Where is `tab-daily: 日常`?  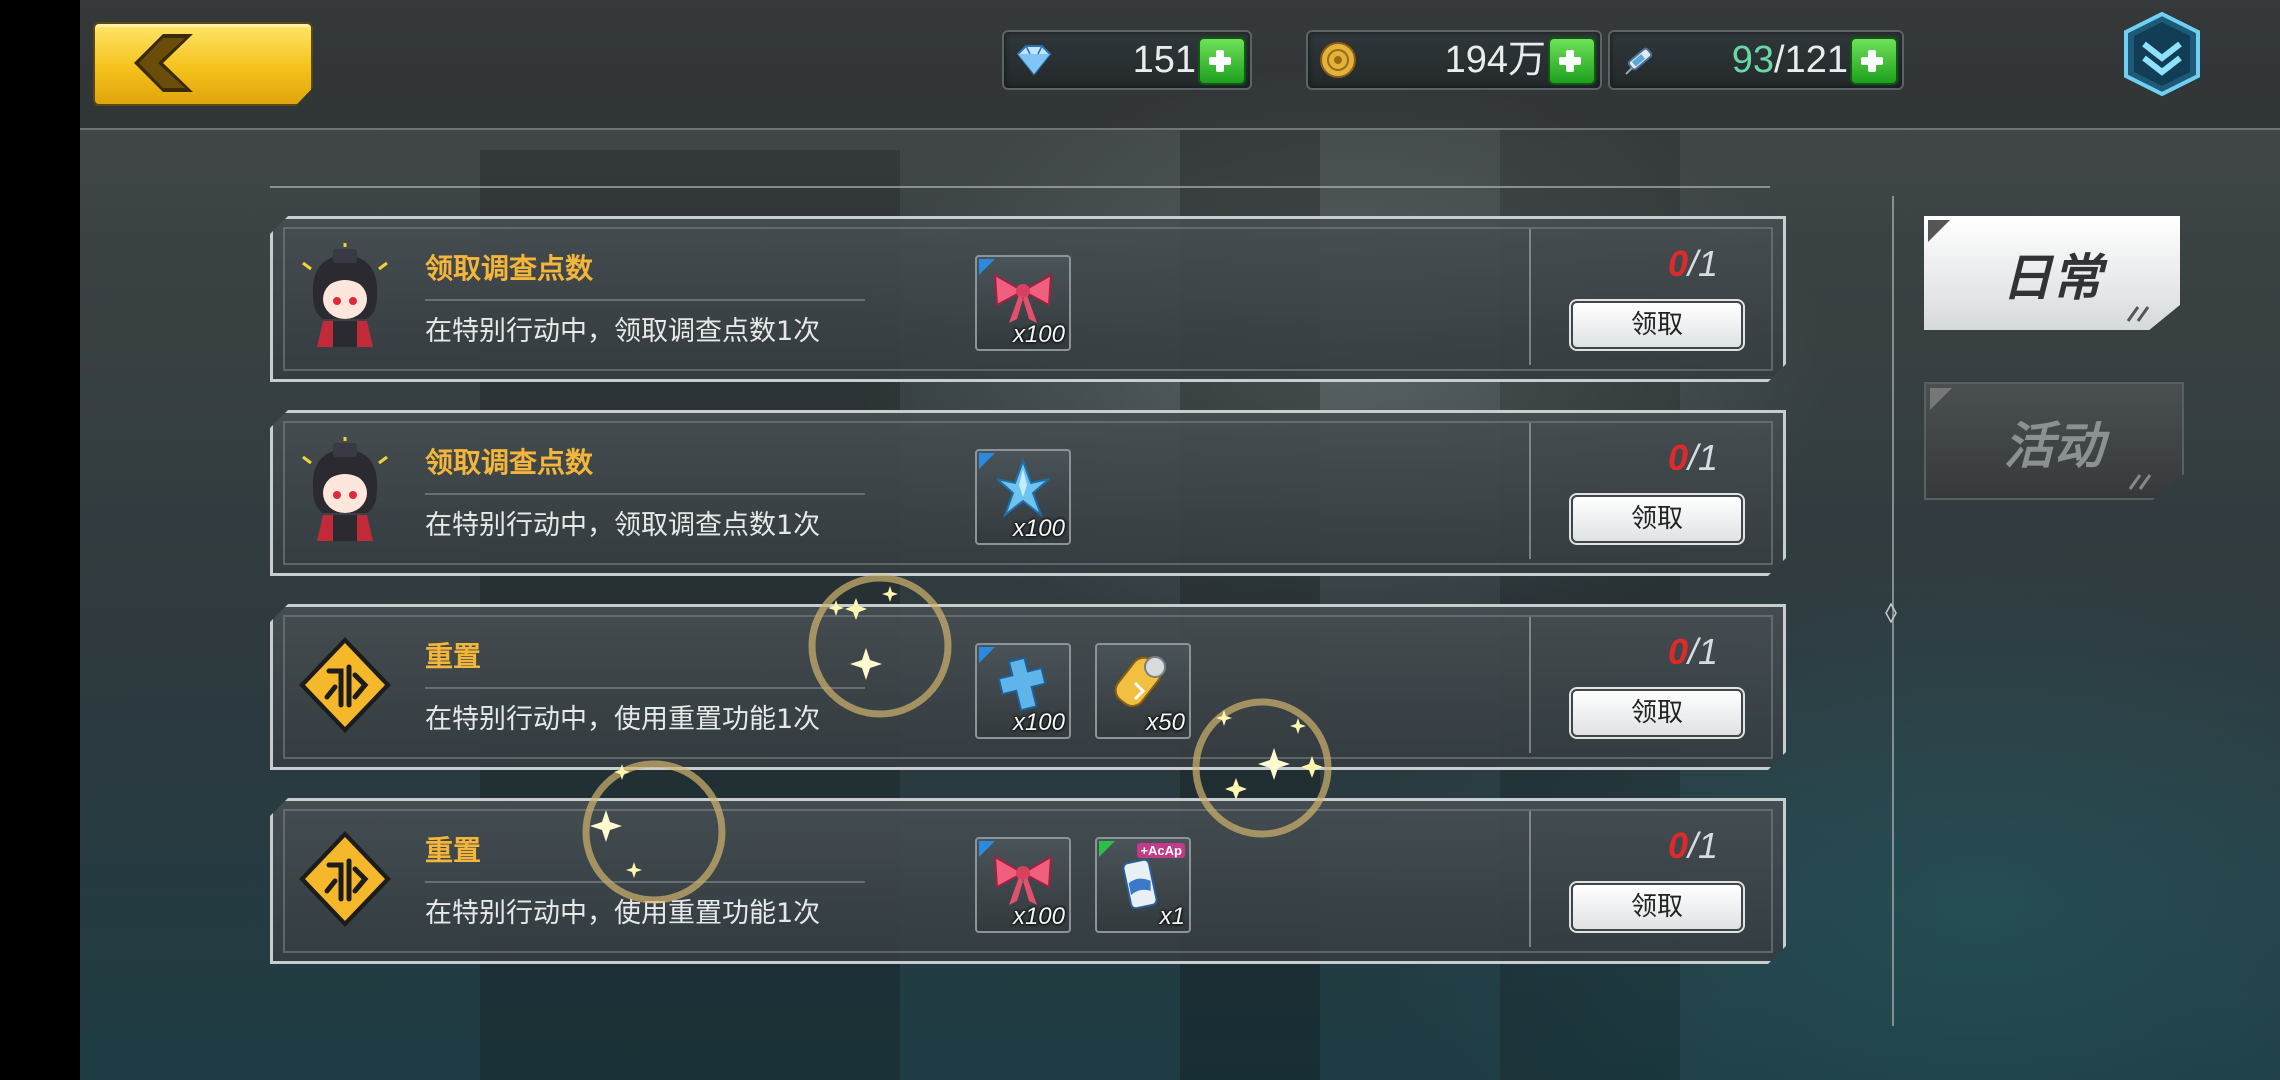 tab-daily: 日常 is located at coordinates (2052, 273).